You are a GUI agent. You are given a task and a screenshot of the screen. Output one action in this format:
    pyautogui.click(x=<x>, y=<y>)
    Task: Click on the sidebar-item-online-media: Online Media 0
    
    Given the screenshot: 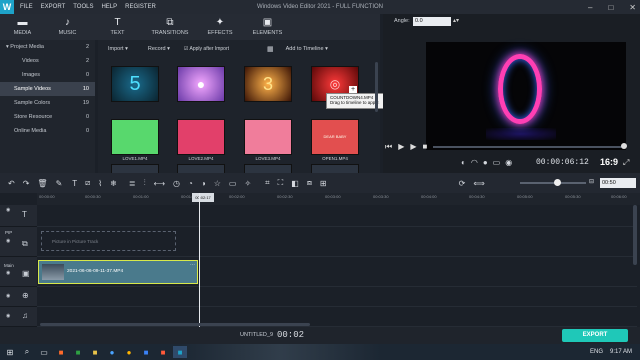 What is the action you would take?
    pyautogui.click(x=47, y=131)
    